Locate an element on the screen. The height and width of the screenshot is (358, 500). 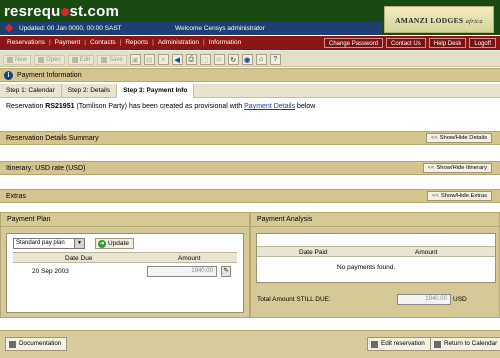
help-desk-button: Help Desk is located at coordinates (447, 43).